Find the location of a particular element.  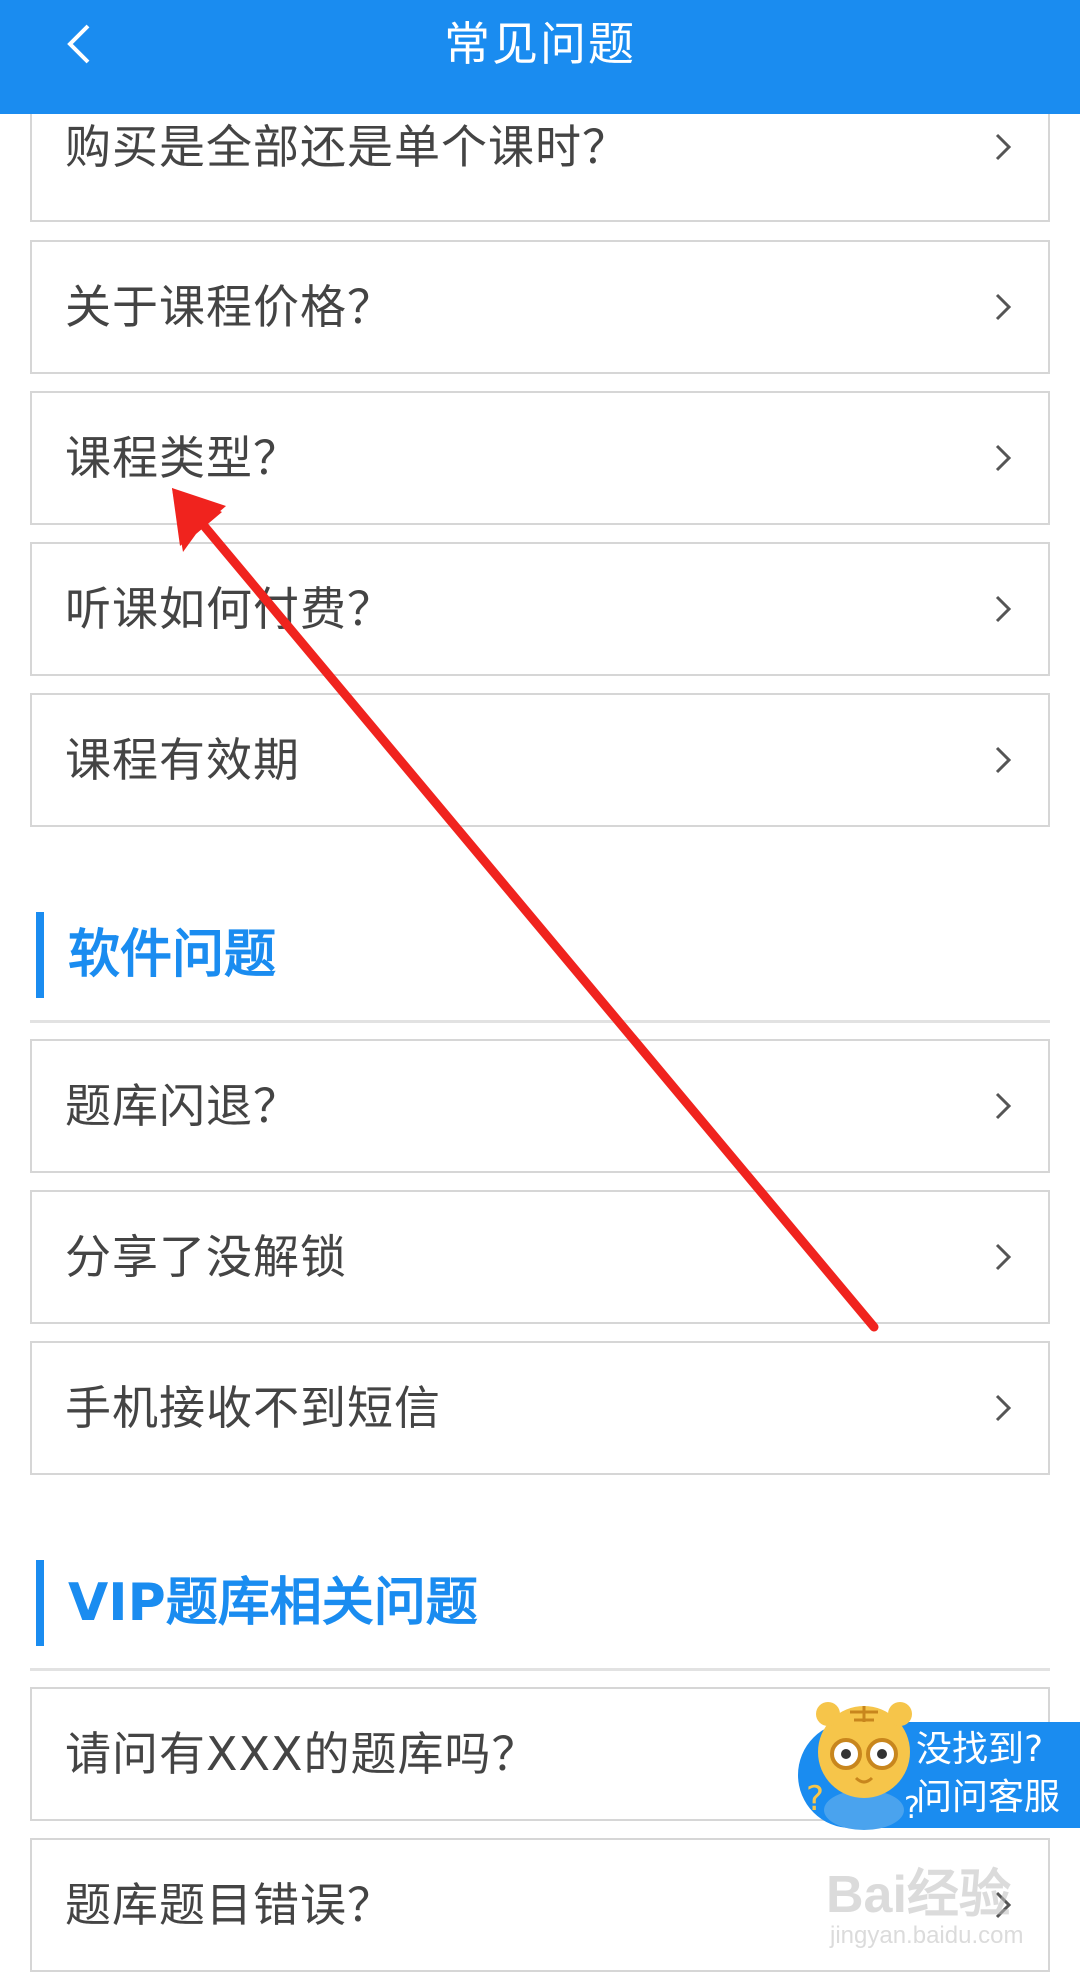

section-header-vip: VIP题库相关问题 is located at coordinates (541, 1603).